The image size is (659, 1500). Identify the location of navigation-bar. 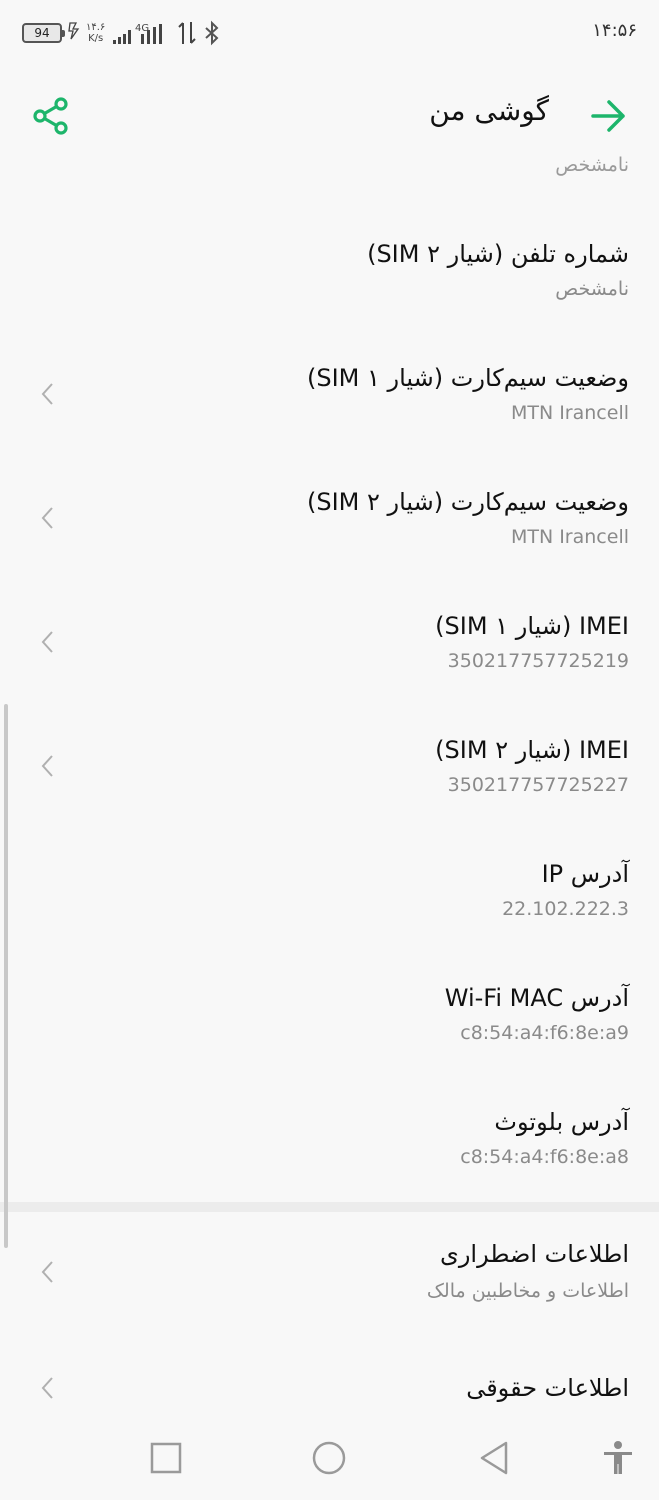
(329, 1460).